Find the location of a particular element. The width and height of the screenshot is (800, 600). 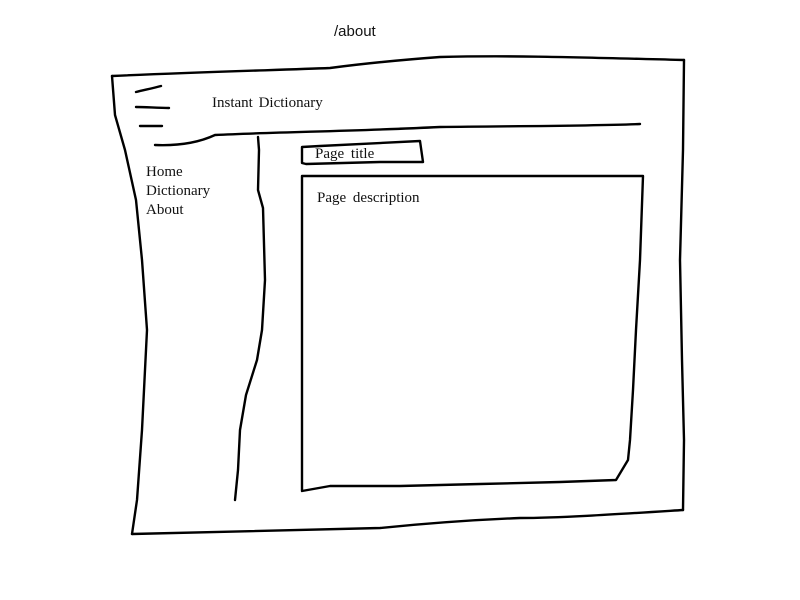

page-title: Page title is located at coordinates (345, 154).